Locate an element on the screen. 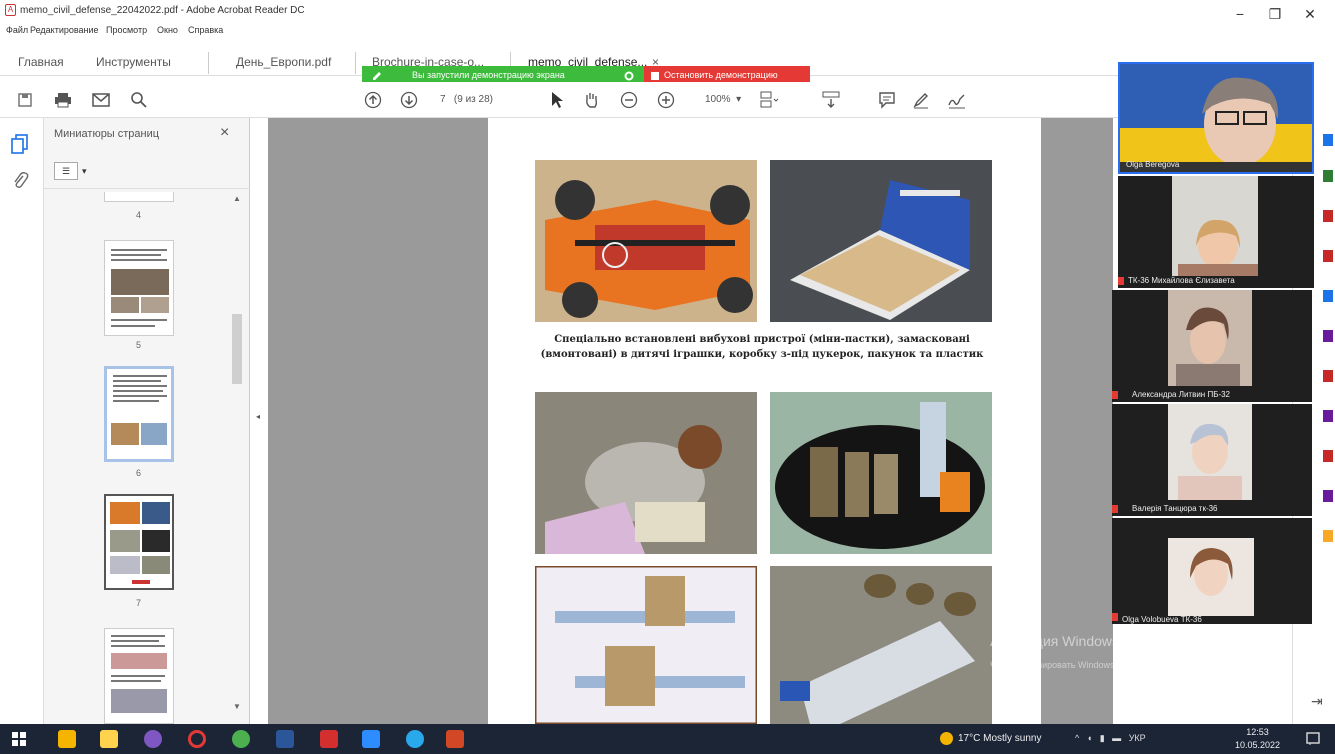  photo-grenades-bottle is located at coordinates (881, 645).